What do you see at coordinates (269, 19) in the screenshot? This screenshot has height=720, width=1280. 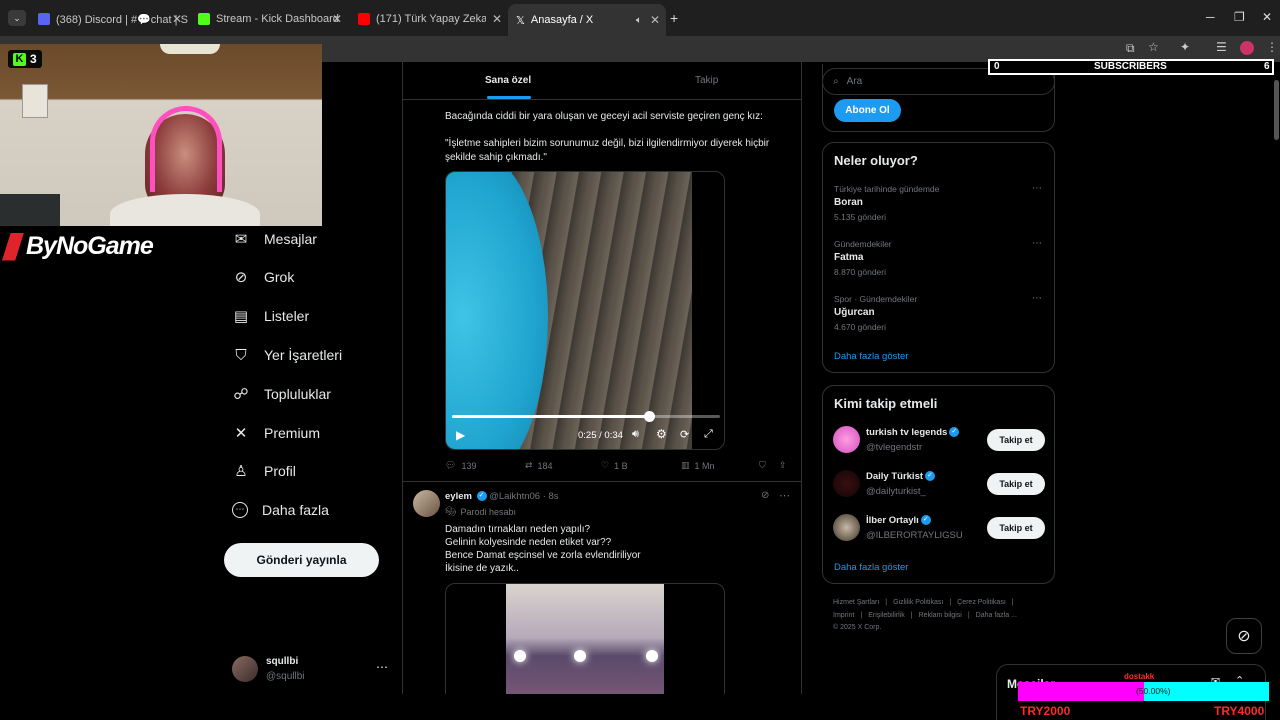 I see `browser-tab-kick: Stream - Kick Dashboard ✕` at bounding box center [269, 19].